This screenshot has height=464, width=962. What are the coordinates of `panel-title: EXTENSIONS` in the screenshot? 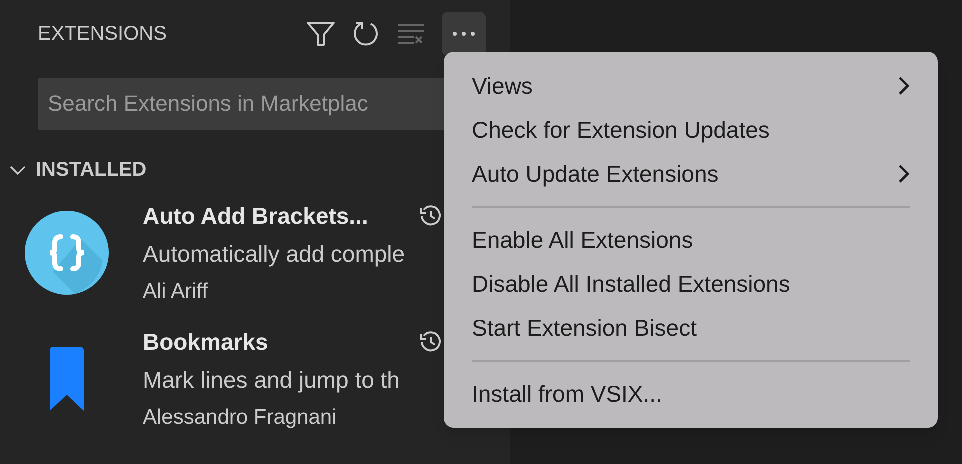 It's located at (103, 34).